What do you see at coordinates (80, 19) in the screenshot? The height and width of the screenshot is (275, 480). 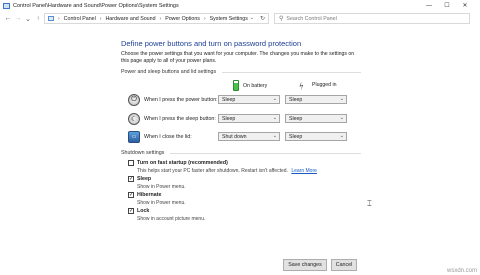 I see `breadcrumb-control-panel: Control Panel` at bounding box center [80, 19].